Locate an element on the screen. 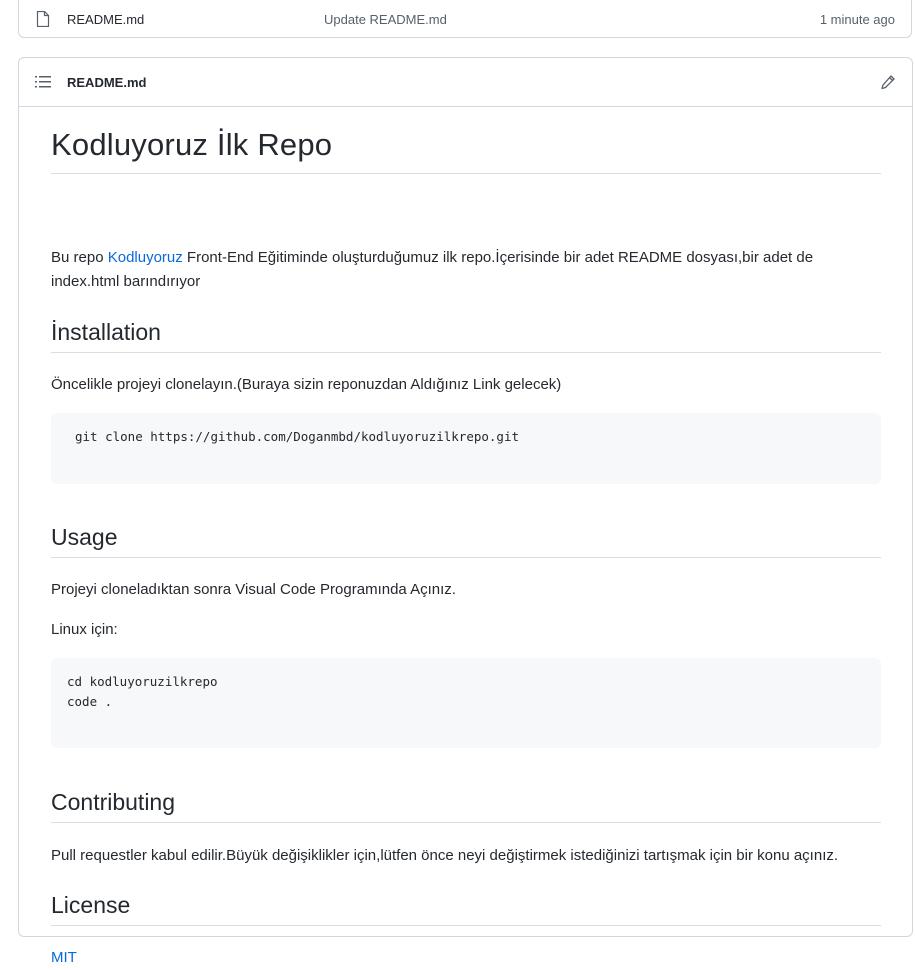  license-heading: License is located at coordinates (466, 909).